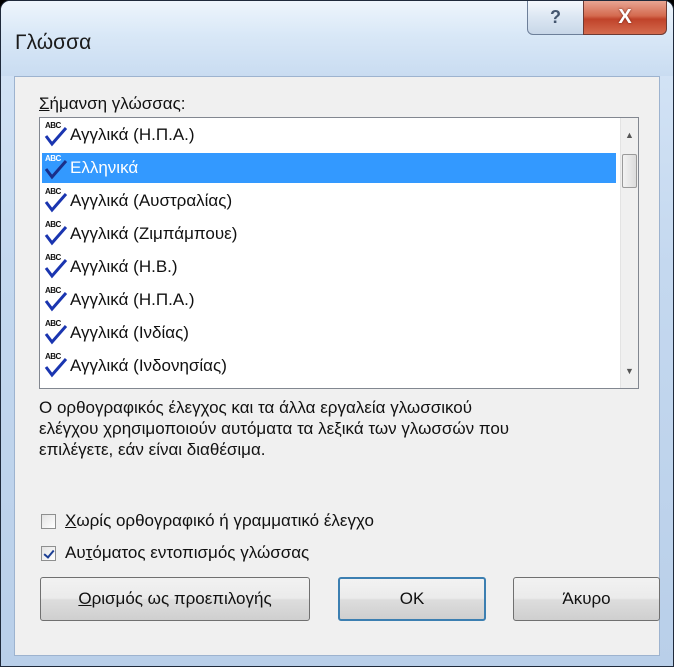 The image size is (674, 667). I want to click on detect-language-checkbox: Αυτόματος εντοπισμός γλώσσας, so click(175, 553).